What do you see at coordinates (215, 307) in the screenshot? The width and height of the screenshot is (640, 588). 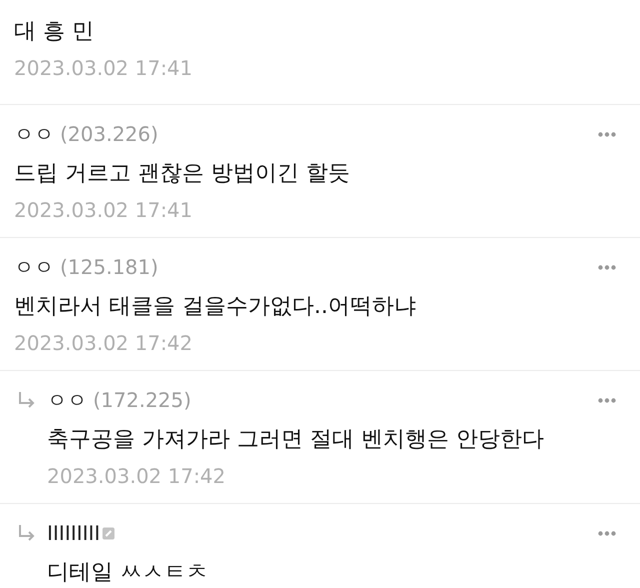 I see `comment-text: 벤치라서 태클을 걸을수가없다..어떡하냐` at bounding box center [215, 307].